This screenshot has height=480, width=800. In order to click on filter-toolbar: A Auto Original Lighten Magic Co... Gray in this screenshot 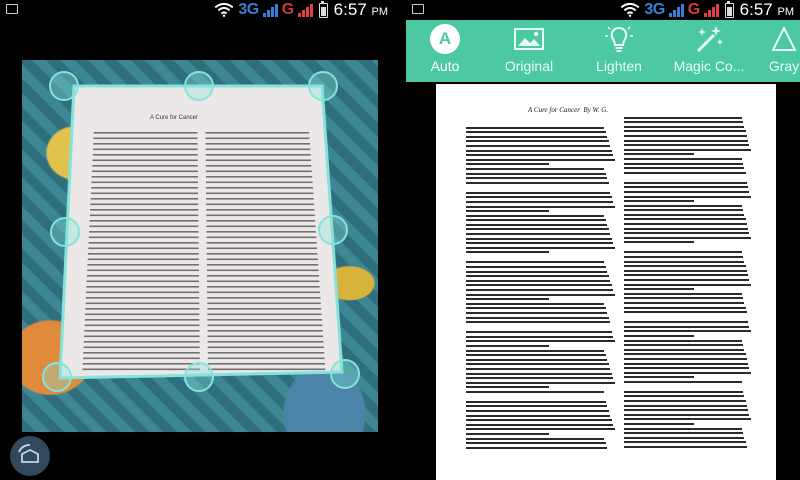, I will do `click(603, 51)`.